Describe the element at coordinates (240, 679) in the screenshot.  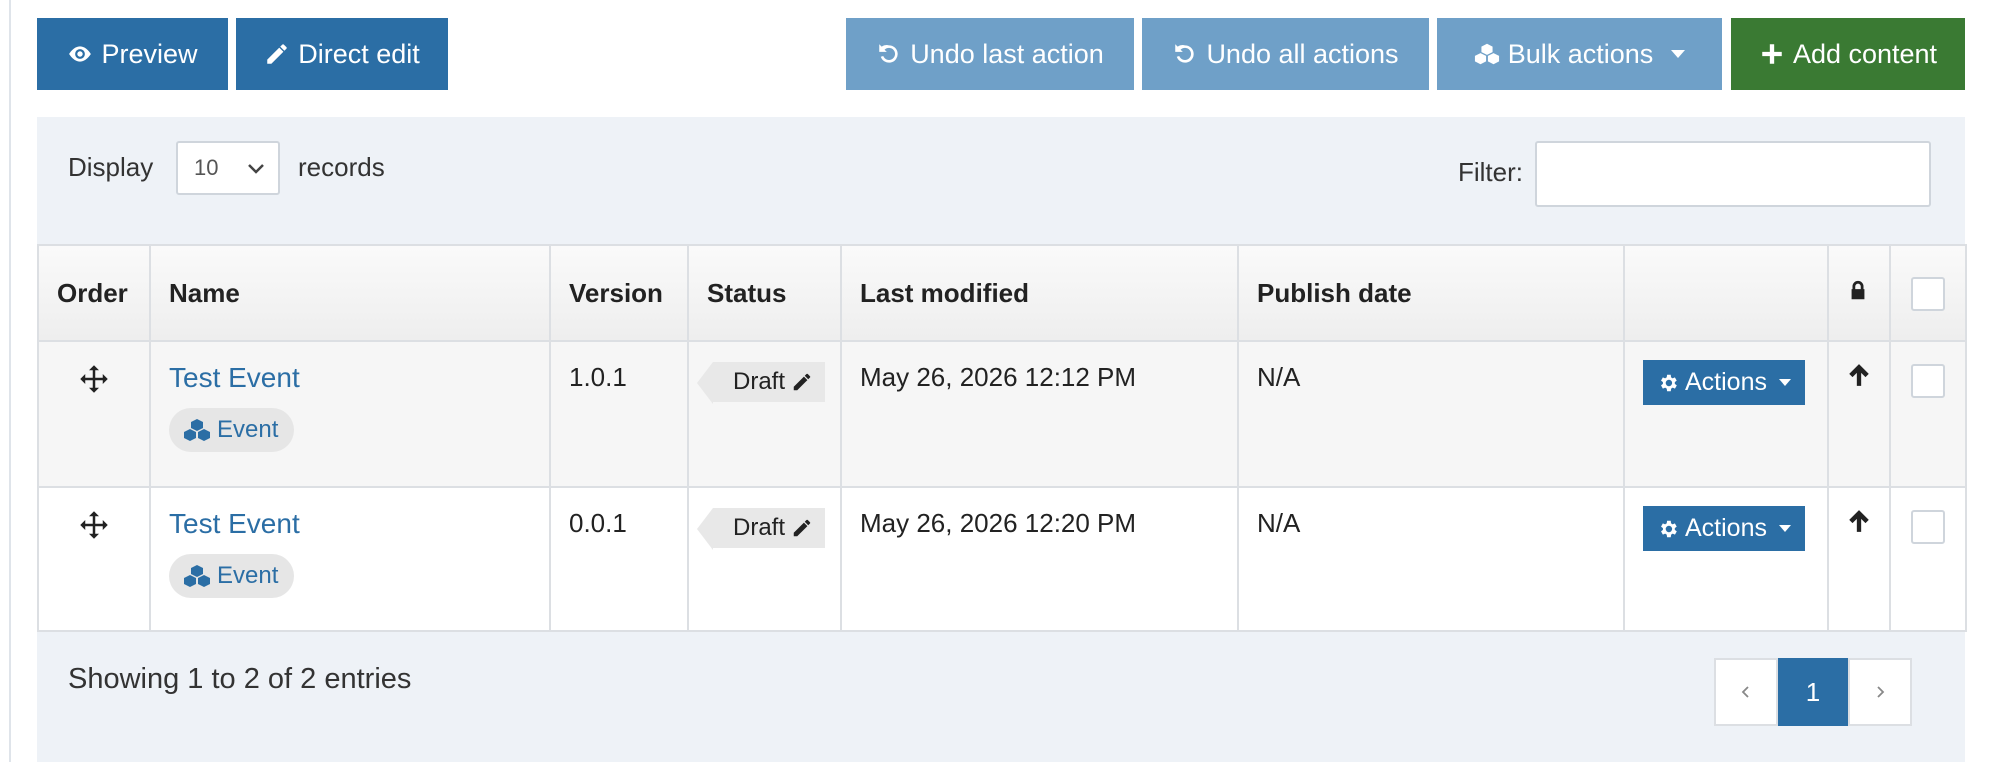
I see `table-info-text: Showing 1 to 2 of 2 entries` at that location.